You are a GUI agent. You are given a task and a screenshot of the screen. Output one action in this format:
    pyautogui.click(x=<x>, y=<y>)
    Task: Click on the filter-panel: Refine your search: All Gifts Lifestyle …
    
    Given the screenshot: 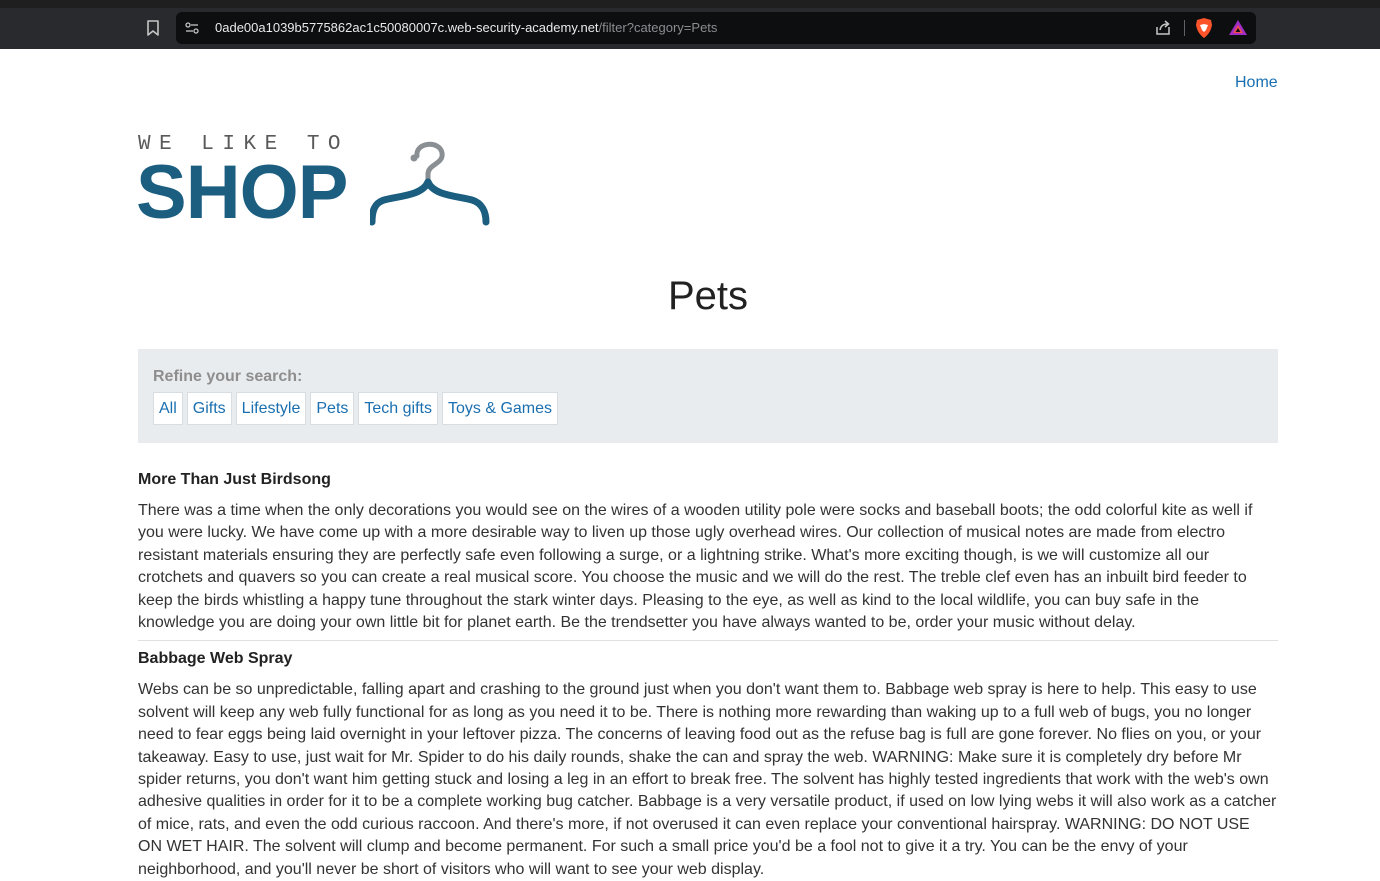 What is the action you would take?
    pyautogui.click(x=708, y=396)
    